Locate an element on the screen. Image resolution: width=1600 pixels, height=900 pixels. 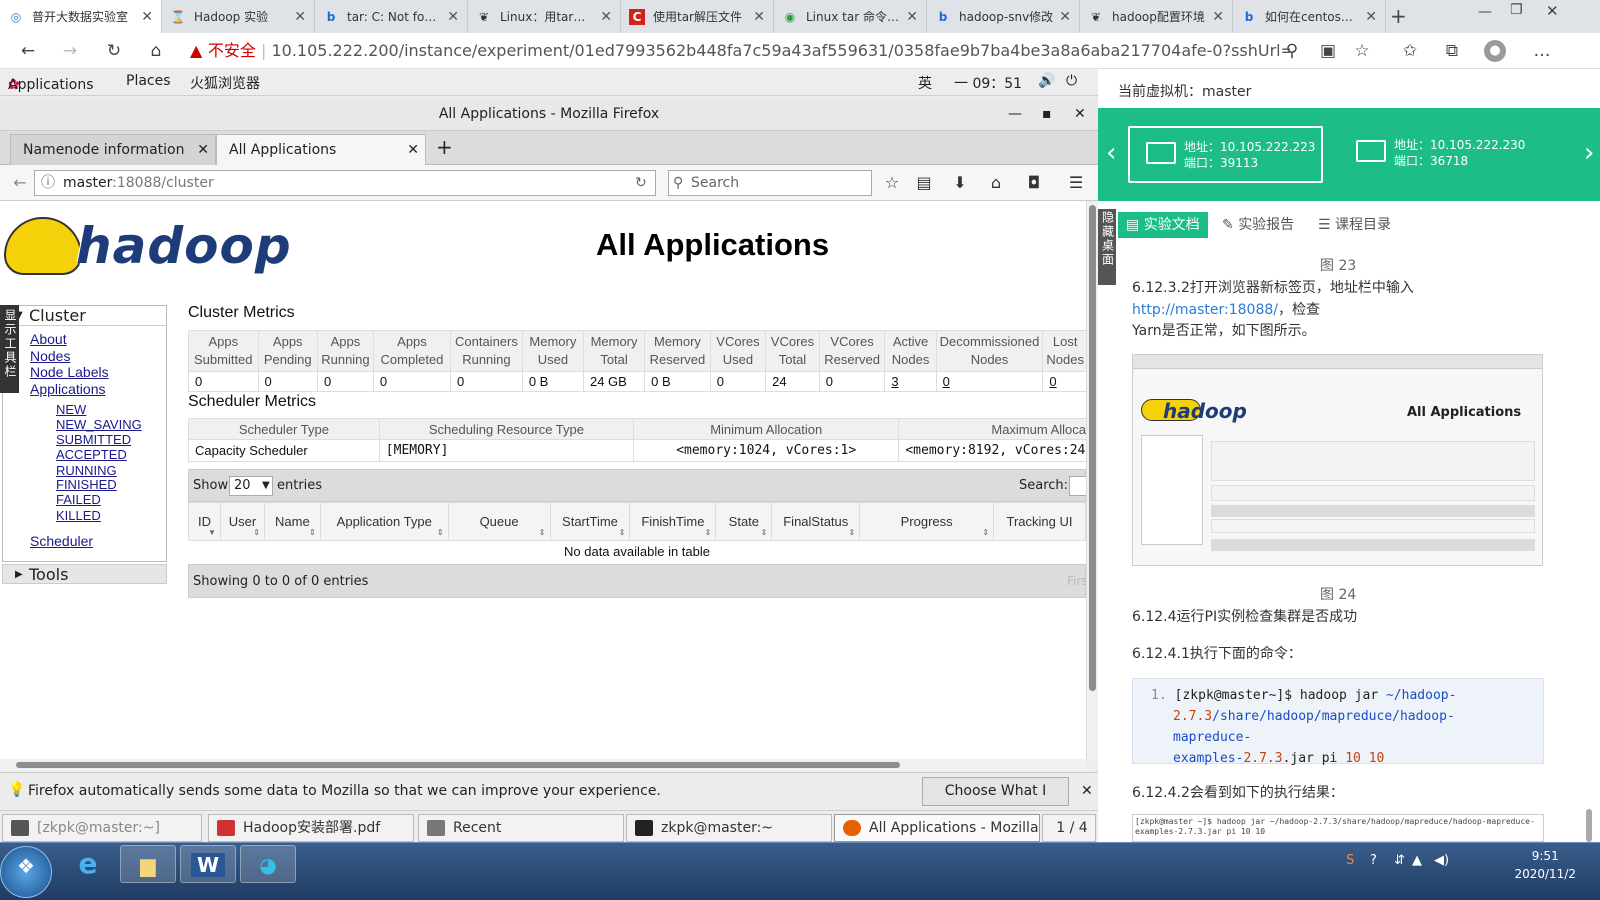
edge-tab-4: C 使用tar解压文件 ✕ is located at coordinates (697, 16).